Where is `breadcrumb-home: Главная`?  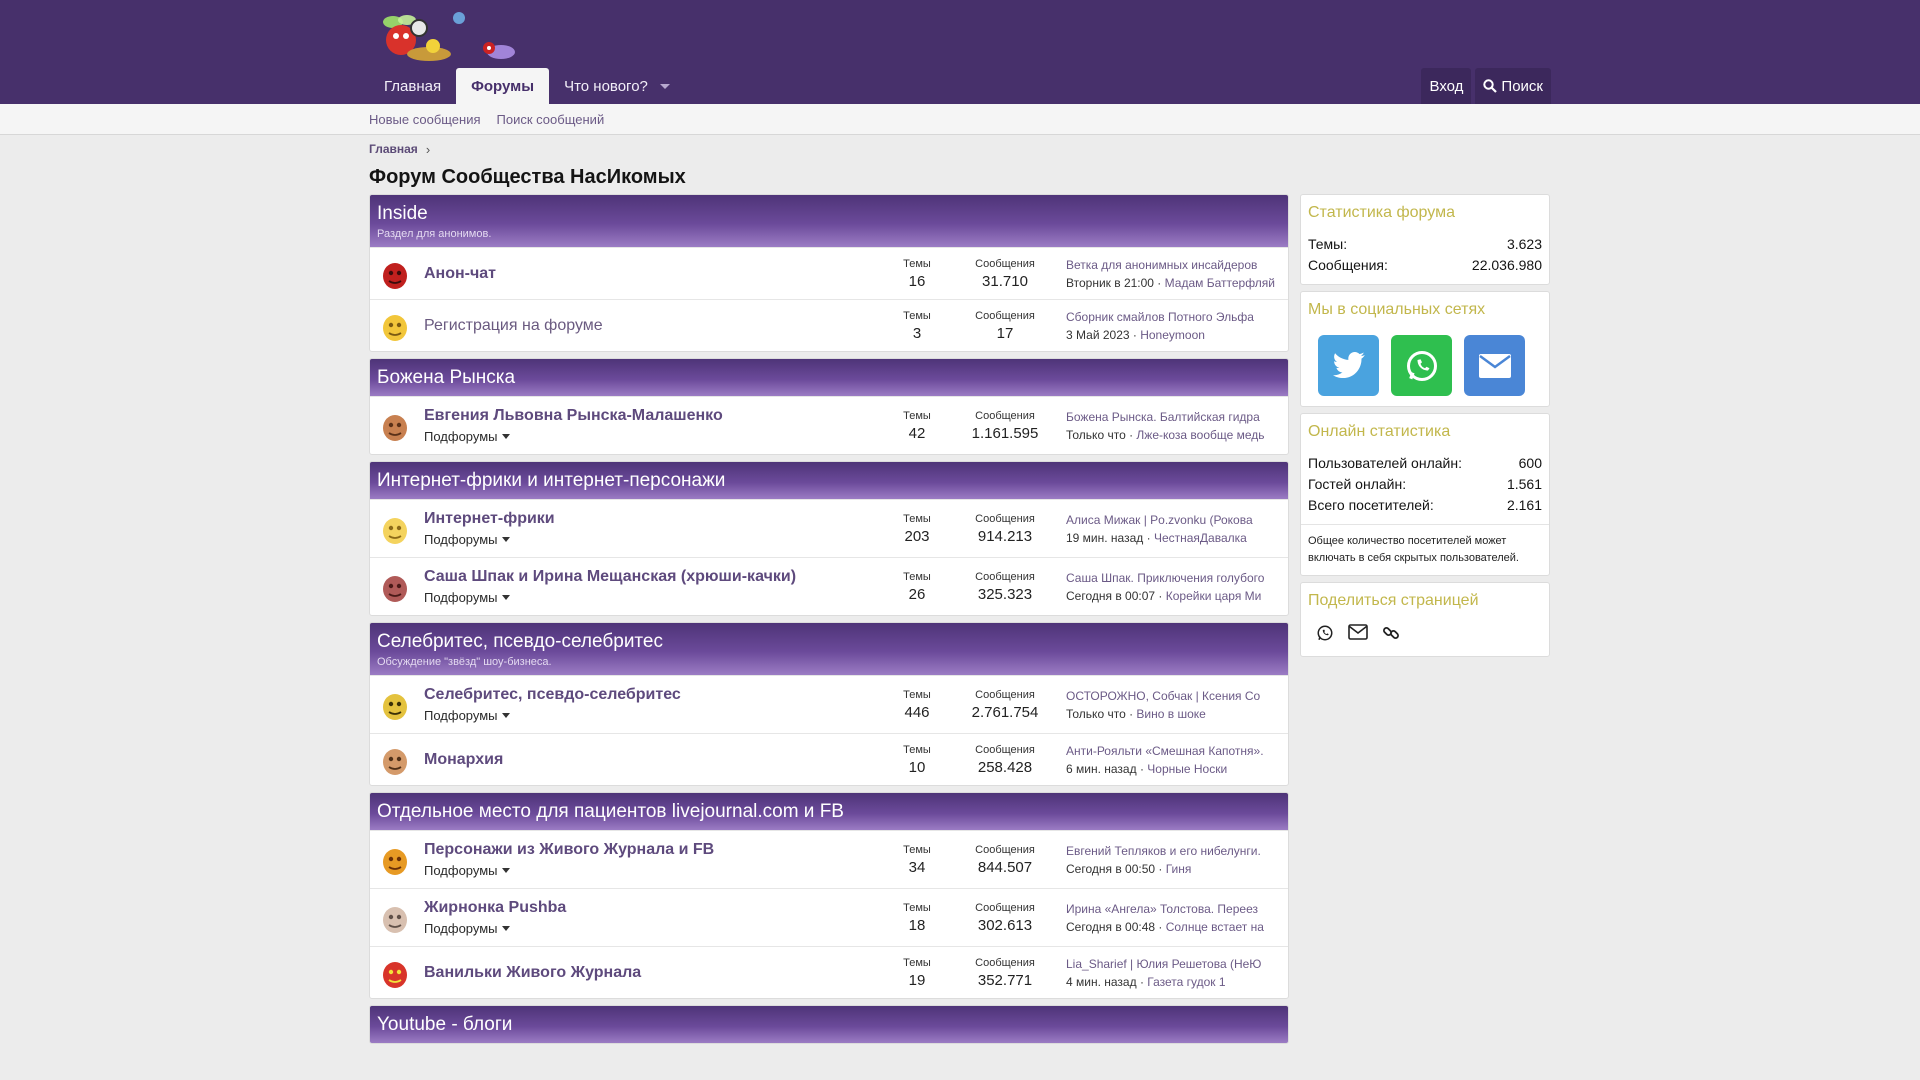
breadcrumb-home: Главная is located at coordinates (393, 149).